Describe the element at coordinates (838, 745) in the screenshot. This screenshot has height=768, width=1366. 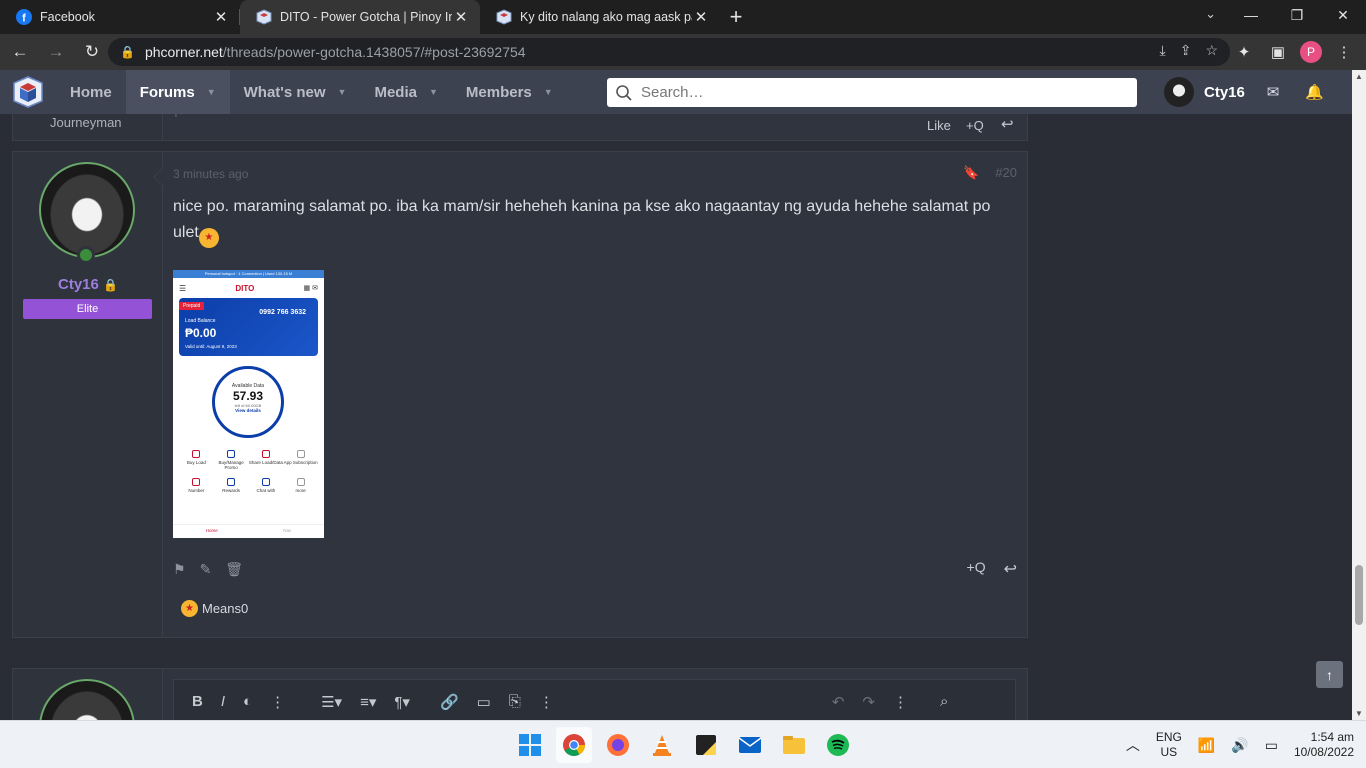
I see `spotify-icon` at that location.